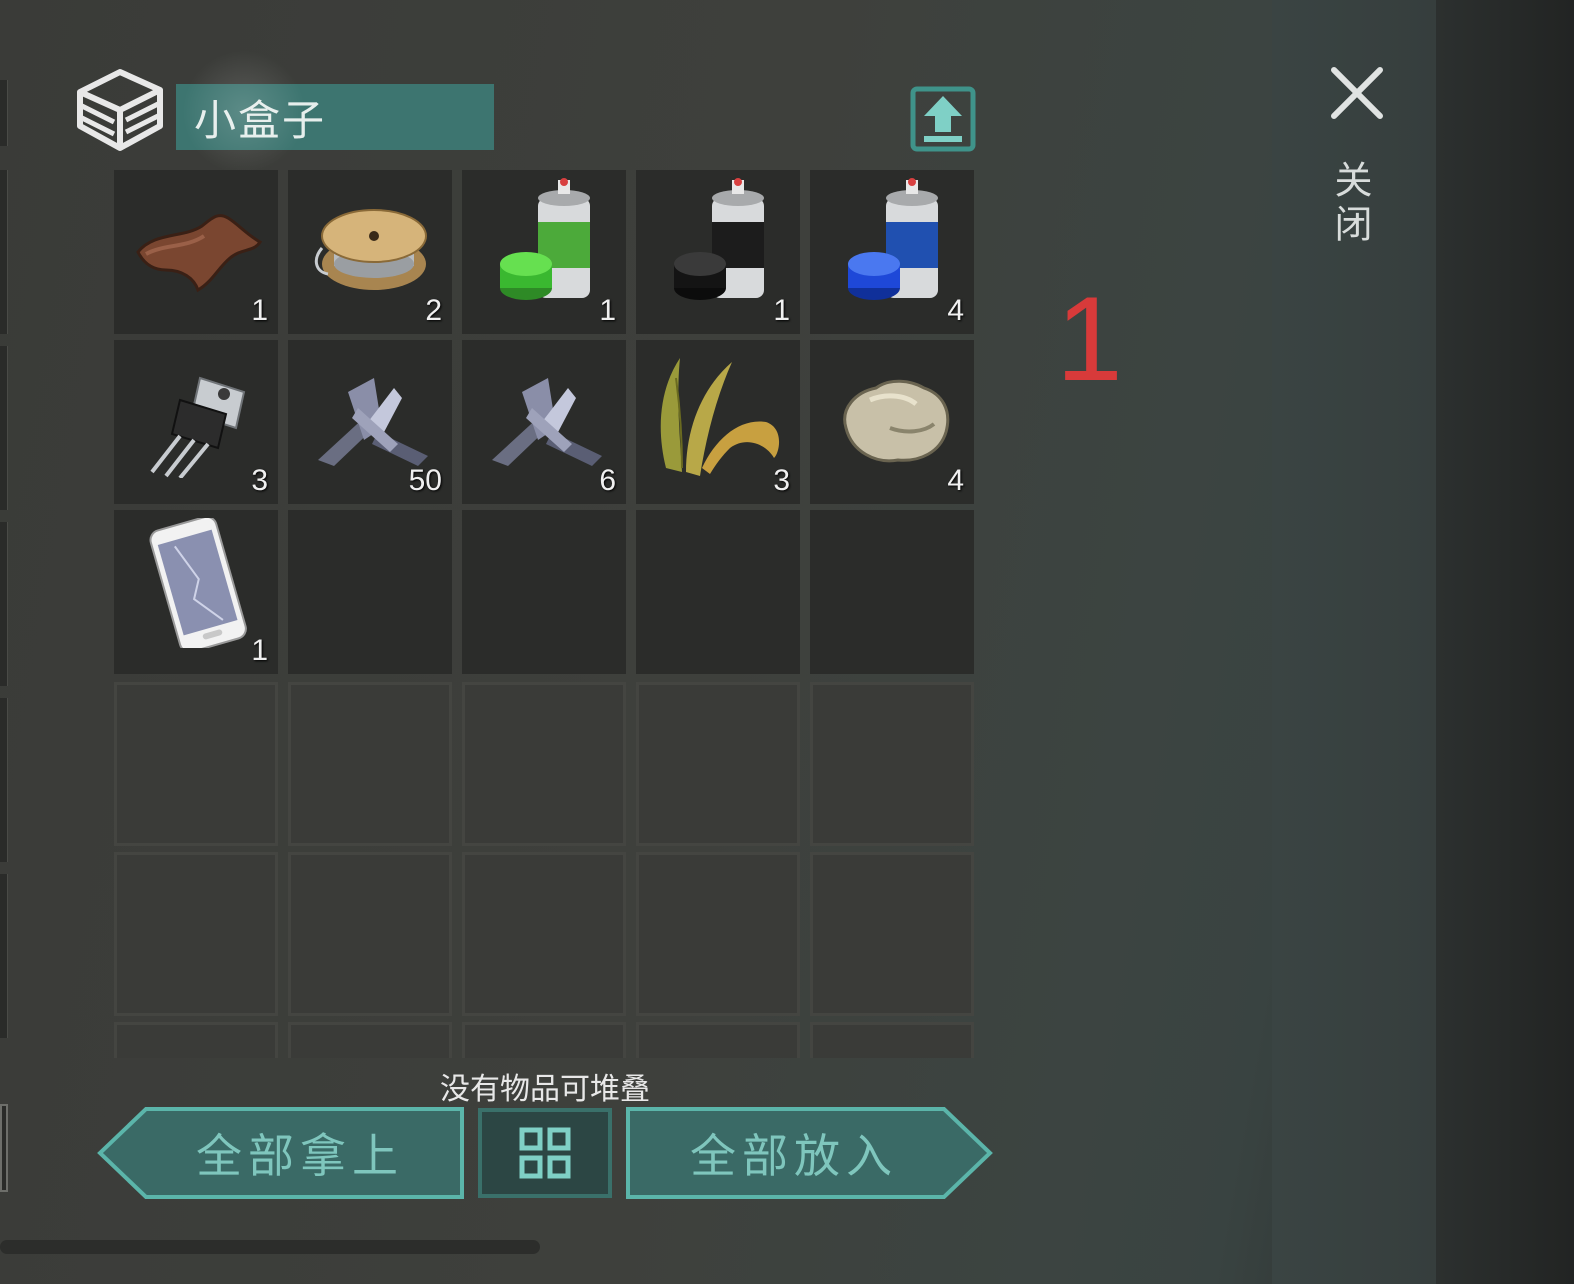 The height and width of the screenshot is (1284, 1574). What do you see at coordinates (425, 480) in the screenshot?
I see `item-count: 50` at bounding box center [425, 480].